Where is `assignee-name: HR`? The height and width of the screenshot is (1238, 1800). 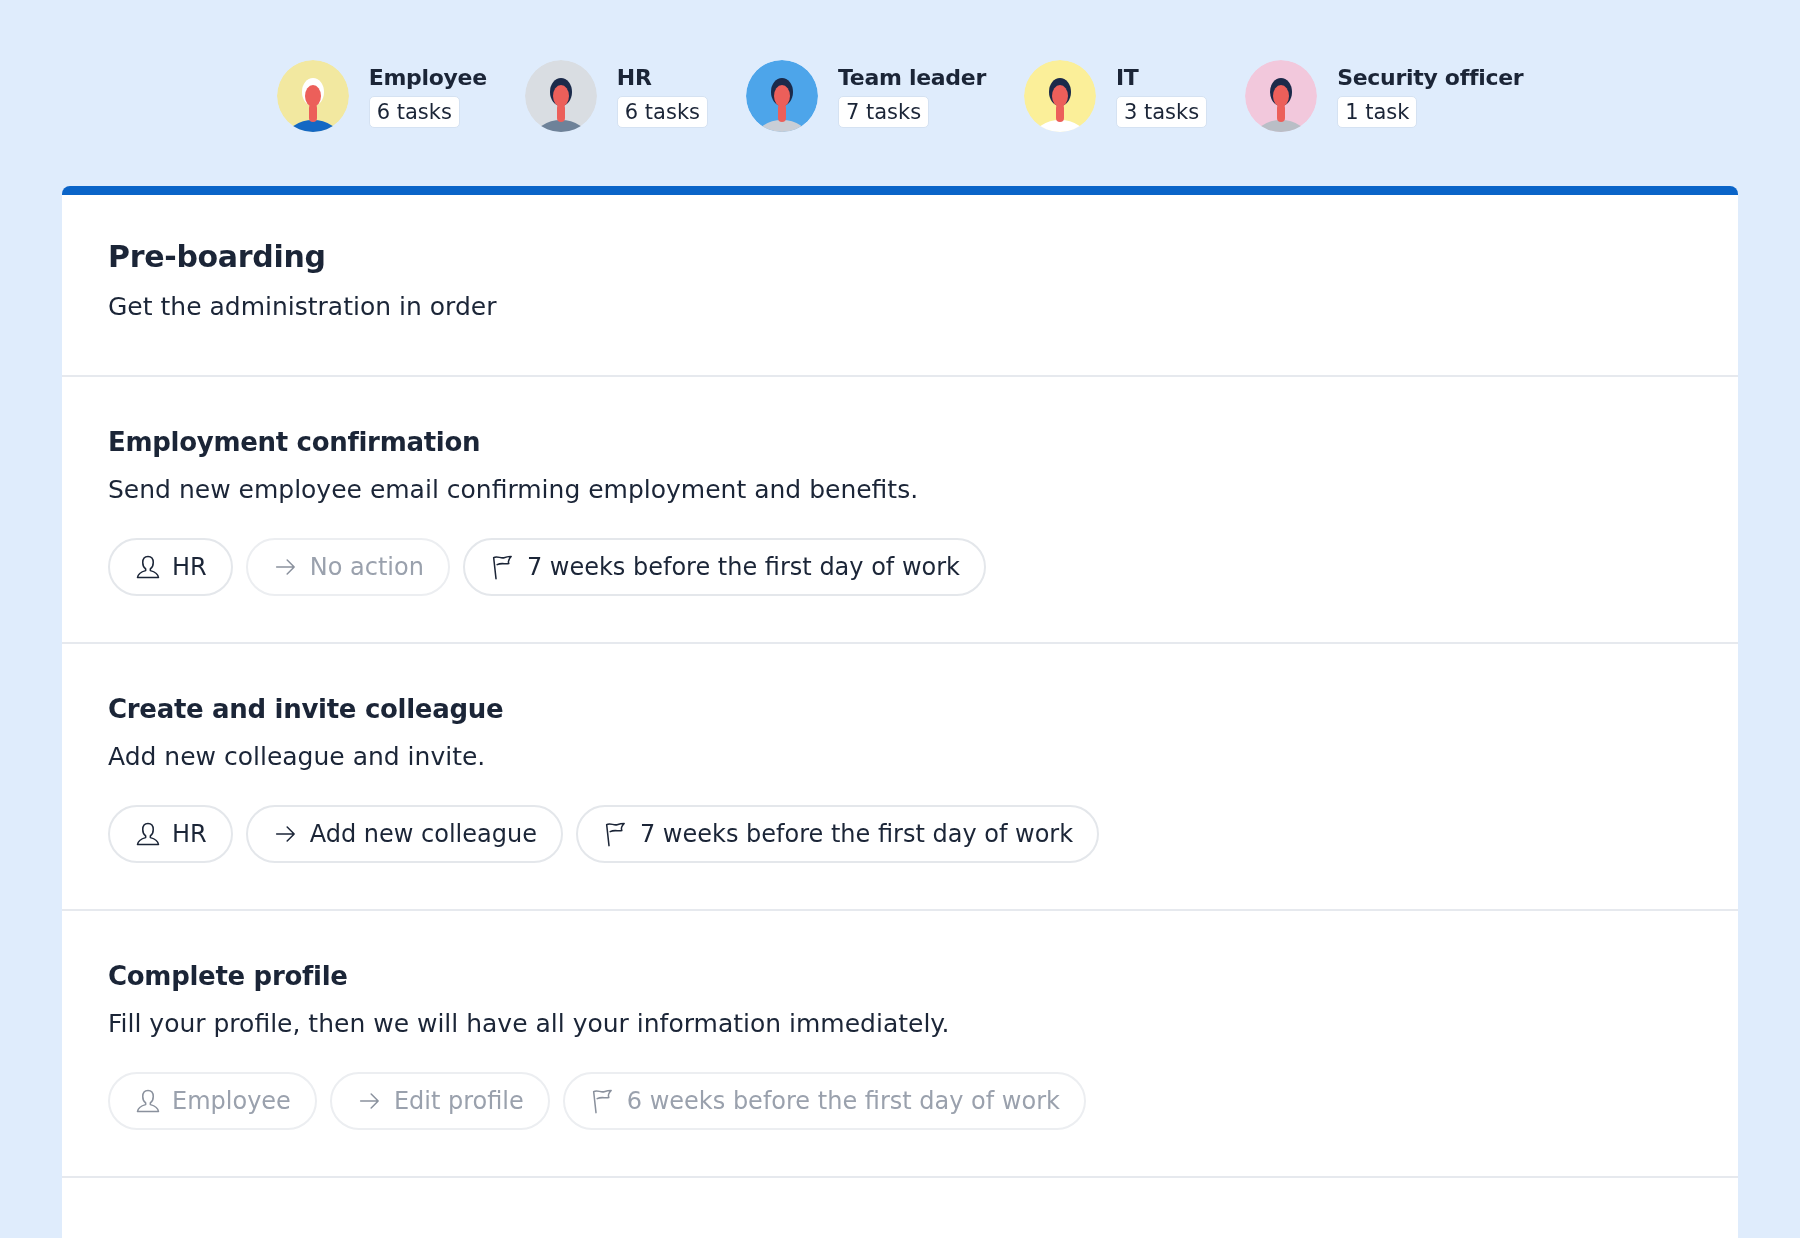 assignee-name: HR is located at coordinates (634, 77).